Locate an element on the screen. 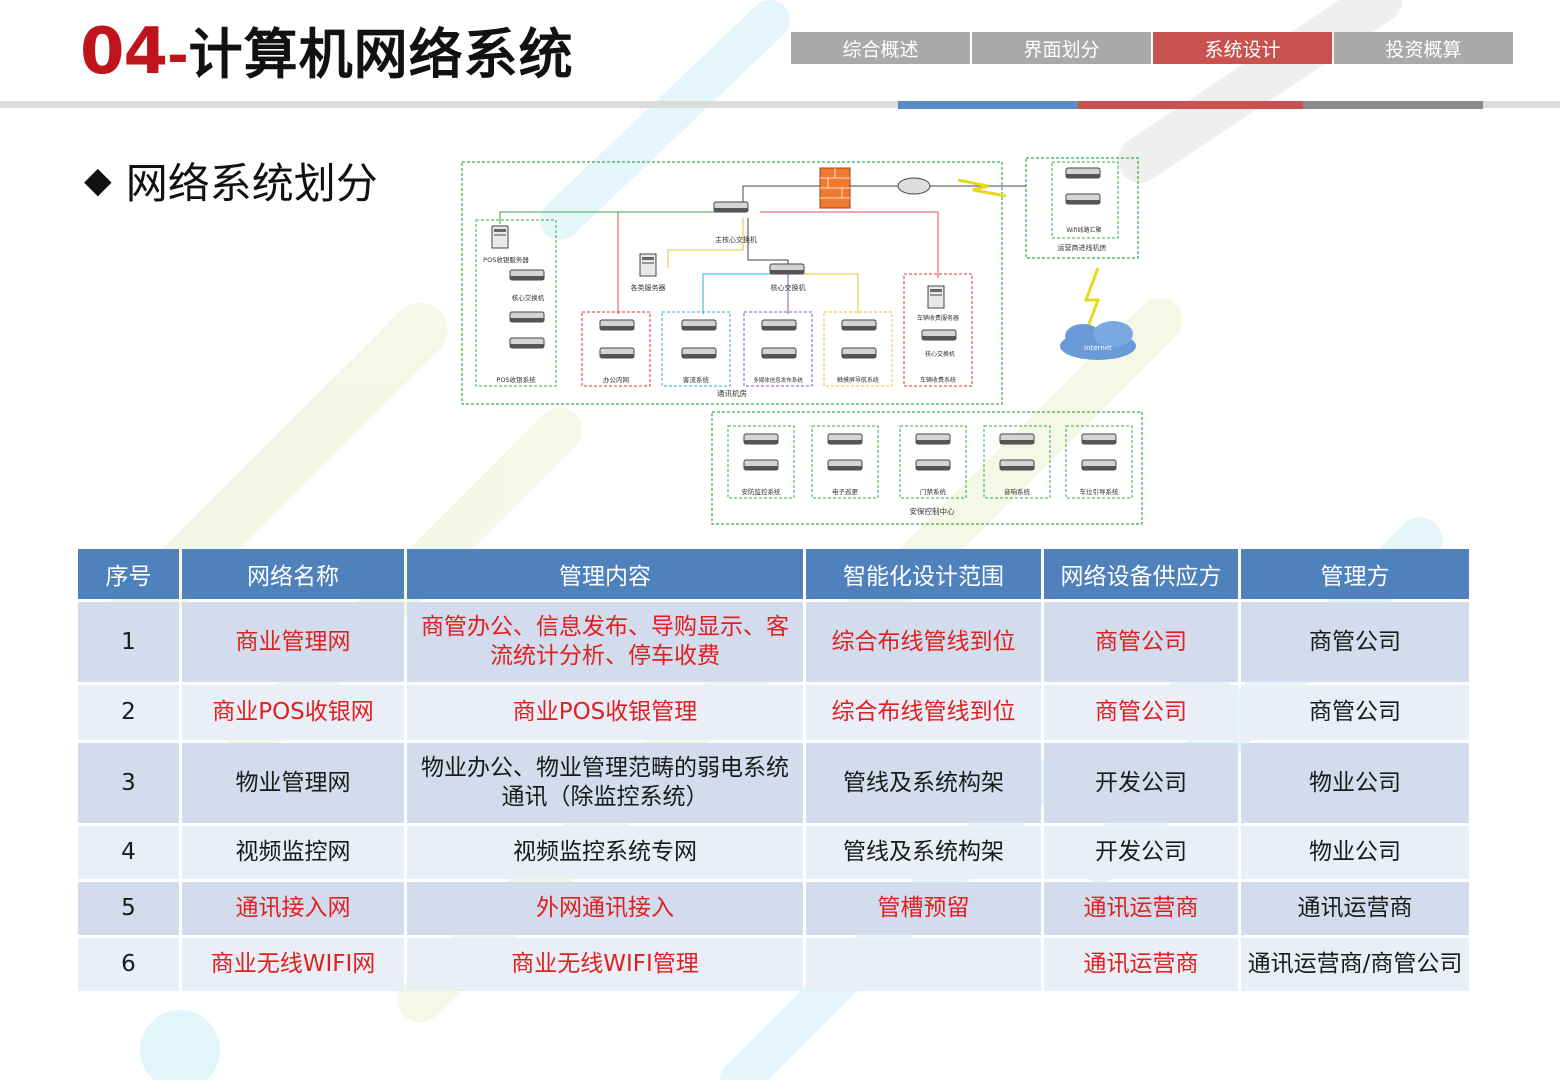 This screenshot has height=1080, width=1560. internet-label: Internet is located at coordinates (1098, 348).